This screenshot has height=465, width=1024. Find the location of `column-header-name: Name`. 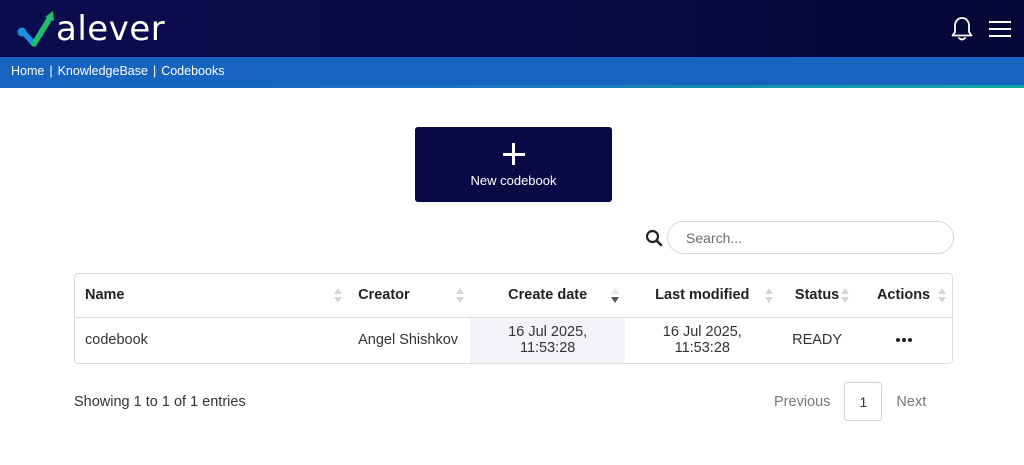

column-header-name: Name is located at coordinates (212, 296).